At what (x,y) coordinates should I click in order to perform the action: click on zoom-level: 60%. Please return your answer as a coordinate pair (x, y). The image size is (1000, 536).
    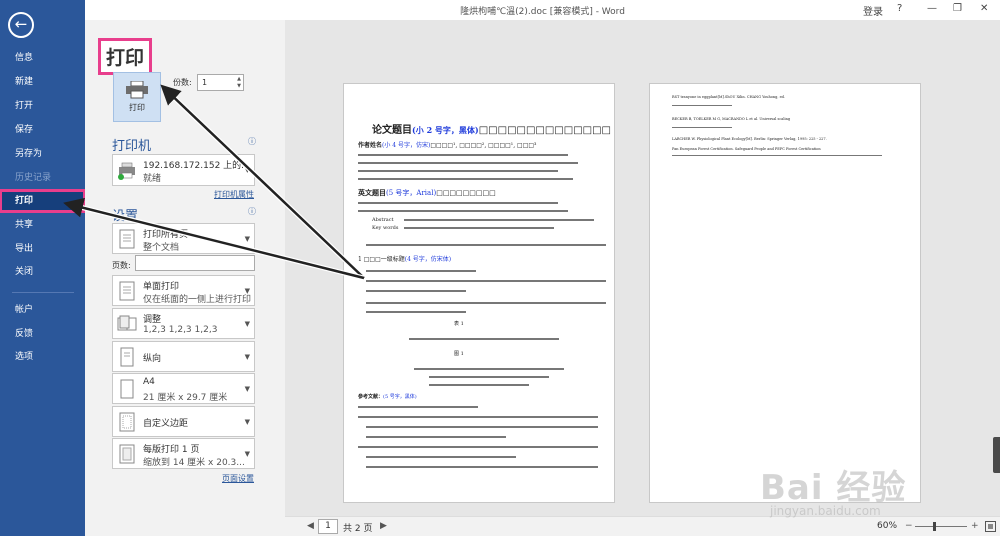
    Looking at the image, I should click on (887, 526).